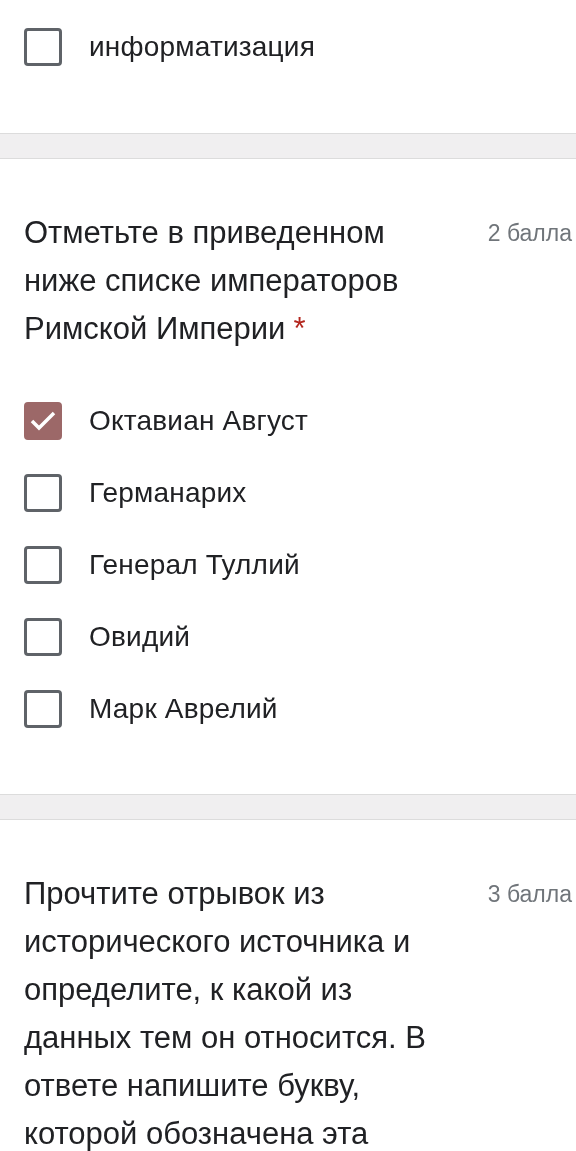  What do you see at coordinates (194, 565) in the screenshot?
I see `option-label: Генерал Туллий` at bounding box center [194, 565].